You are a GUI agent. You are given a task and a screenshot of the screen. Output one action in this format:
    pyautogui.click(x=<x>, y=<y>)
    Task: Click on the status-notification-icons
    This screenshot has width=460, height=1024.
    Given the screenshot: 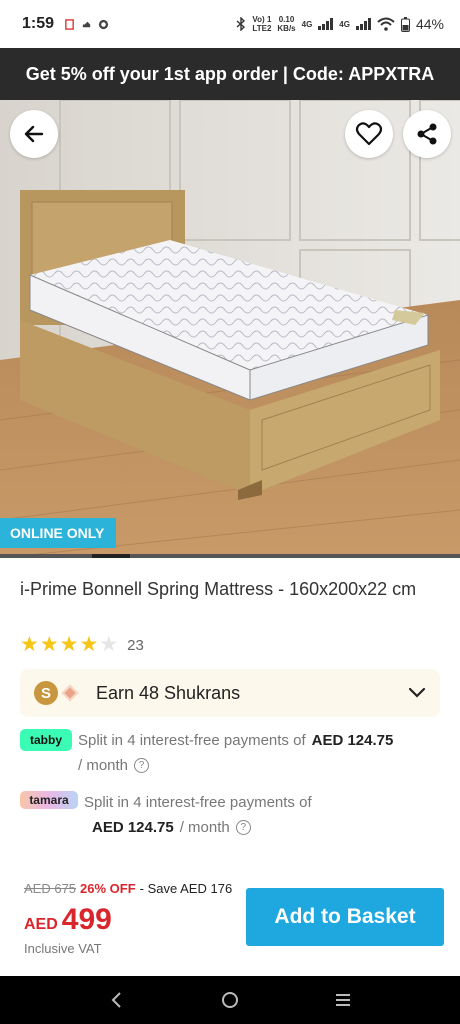 What is the action you would take?
    pyautogui.click(x=86, y=24)
    